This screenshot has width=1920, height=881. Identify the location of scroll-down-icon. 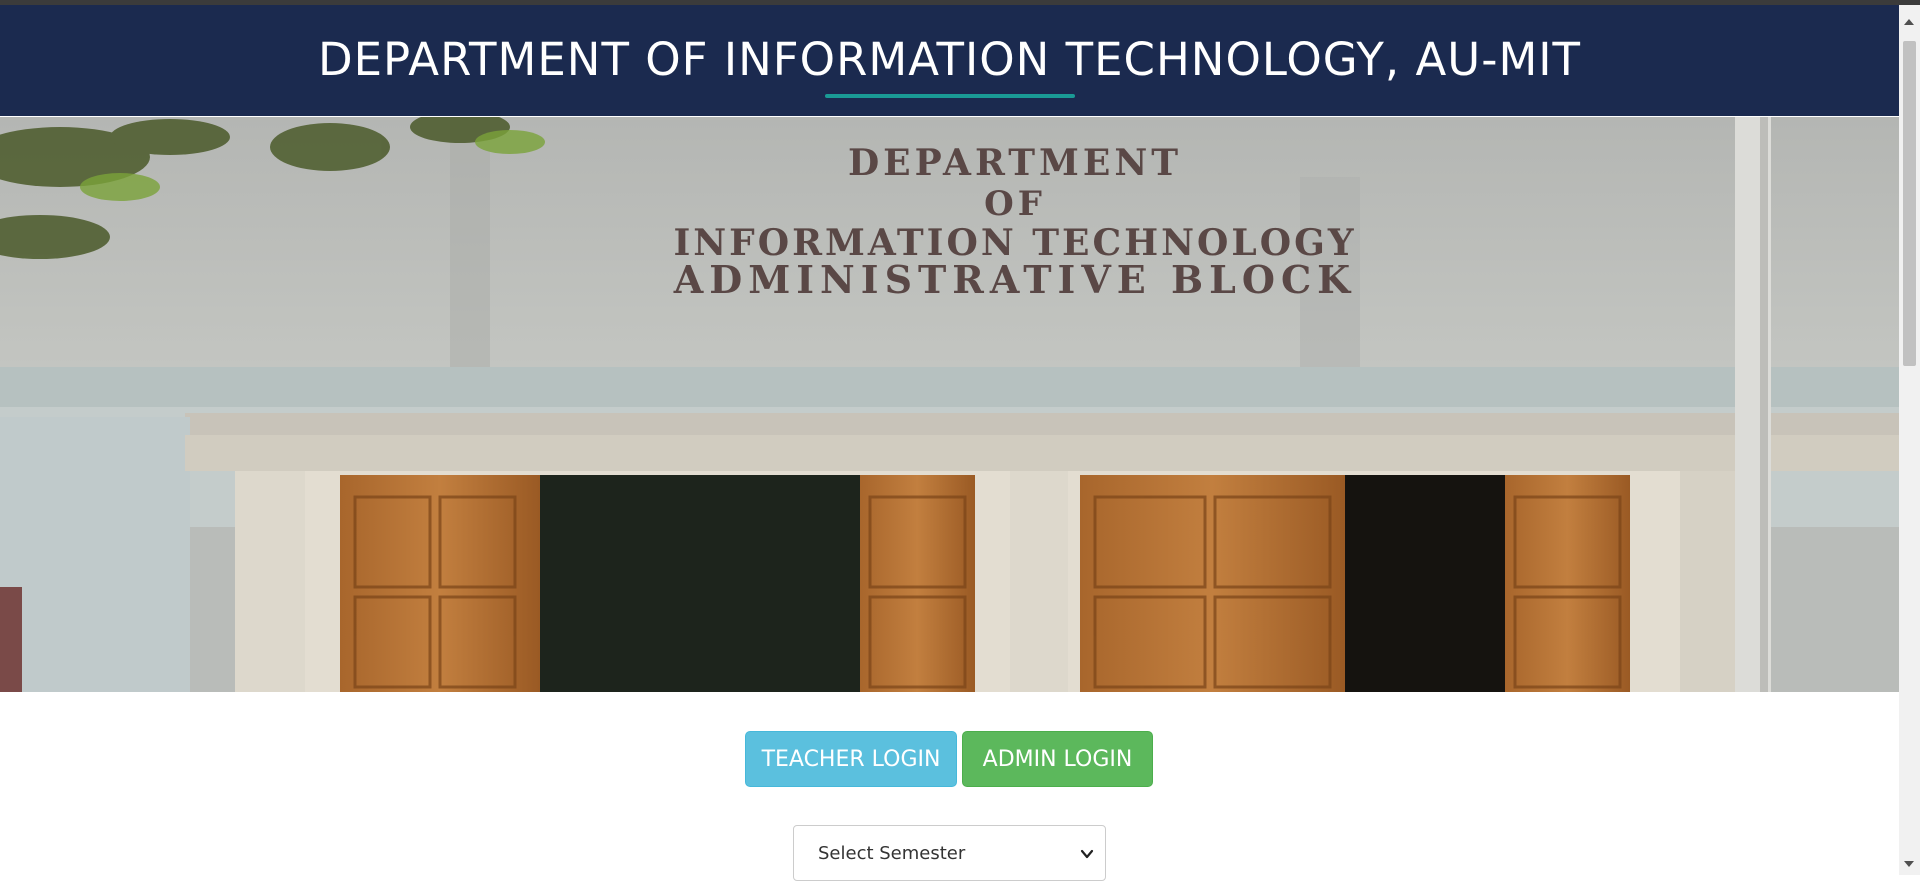
(1909, 864).